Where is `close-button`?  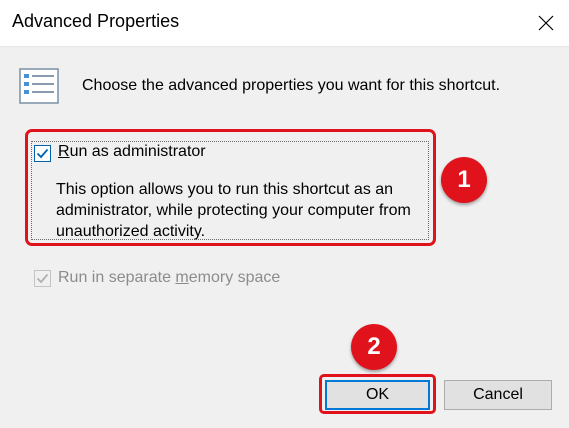 close-button is located at coordinates (546, 23).